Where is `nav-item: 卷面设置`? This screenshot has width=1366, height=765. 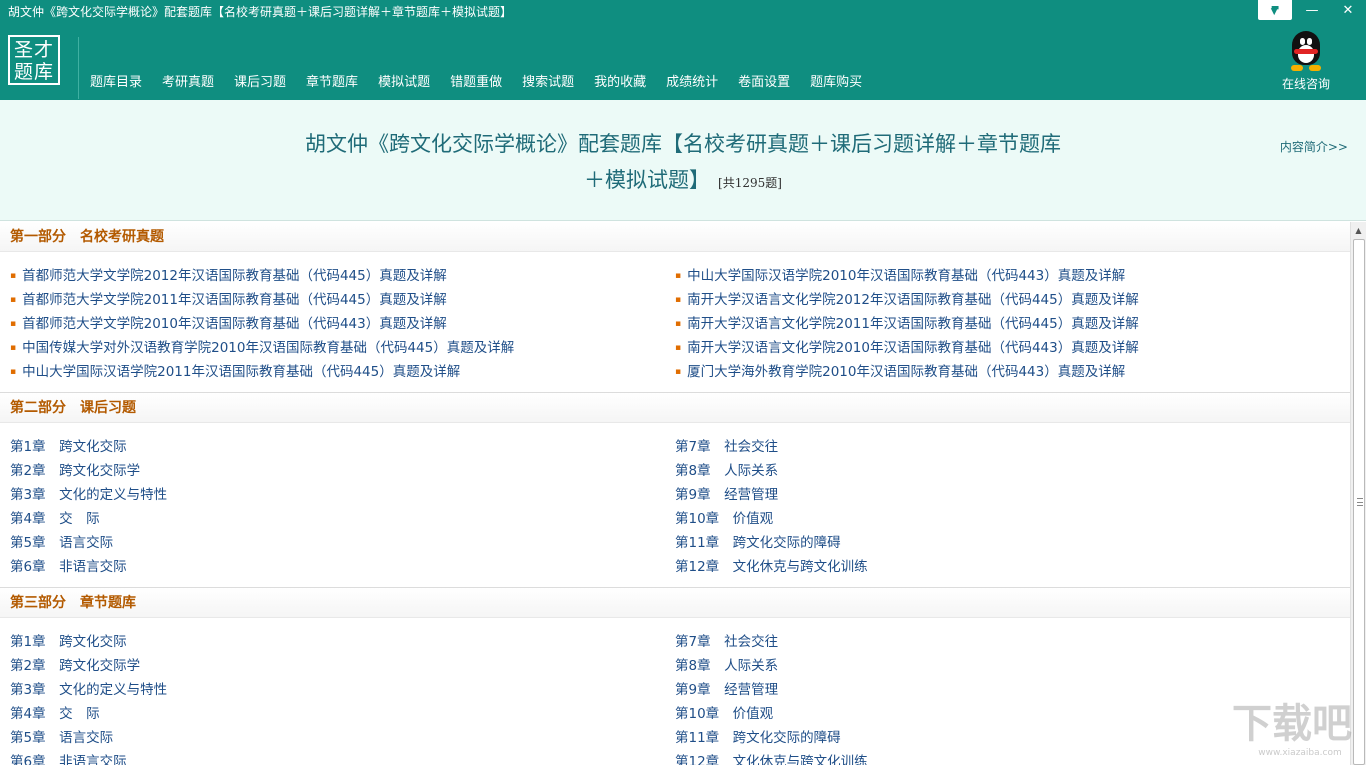 nav-item: 卷面设置 is located at coordinates (764, 83).